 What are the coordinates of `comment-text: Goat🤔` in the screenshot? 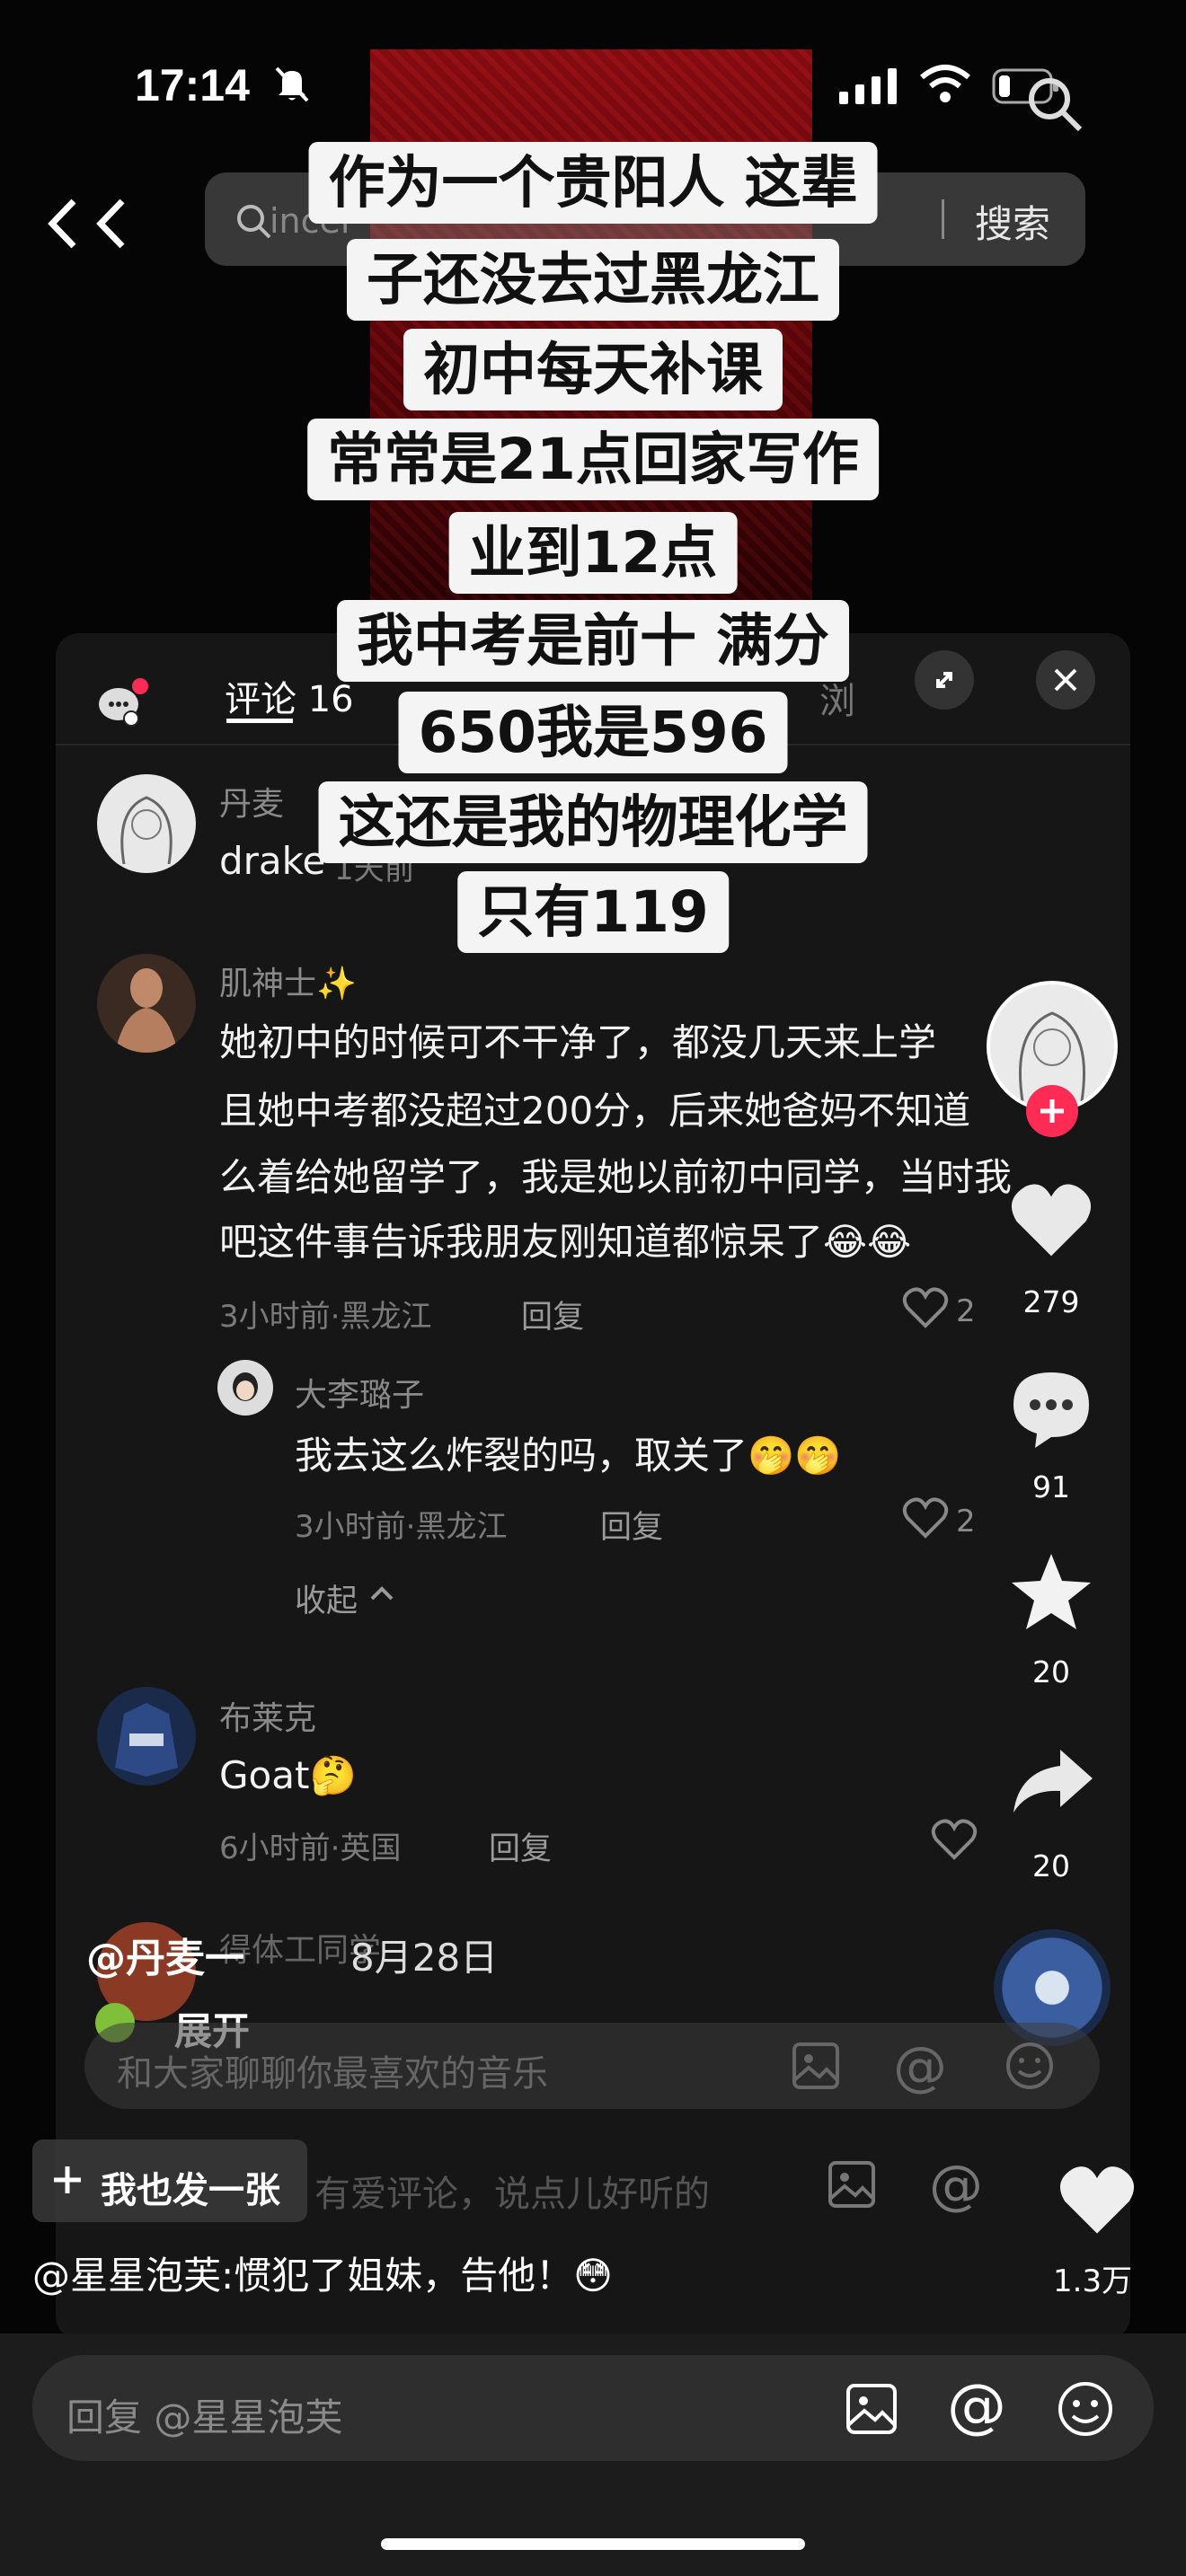 It's located at (288, 1775).